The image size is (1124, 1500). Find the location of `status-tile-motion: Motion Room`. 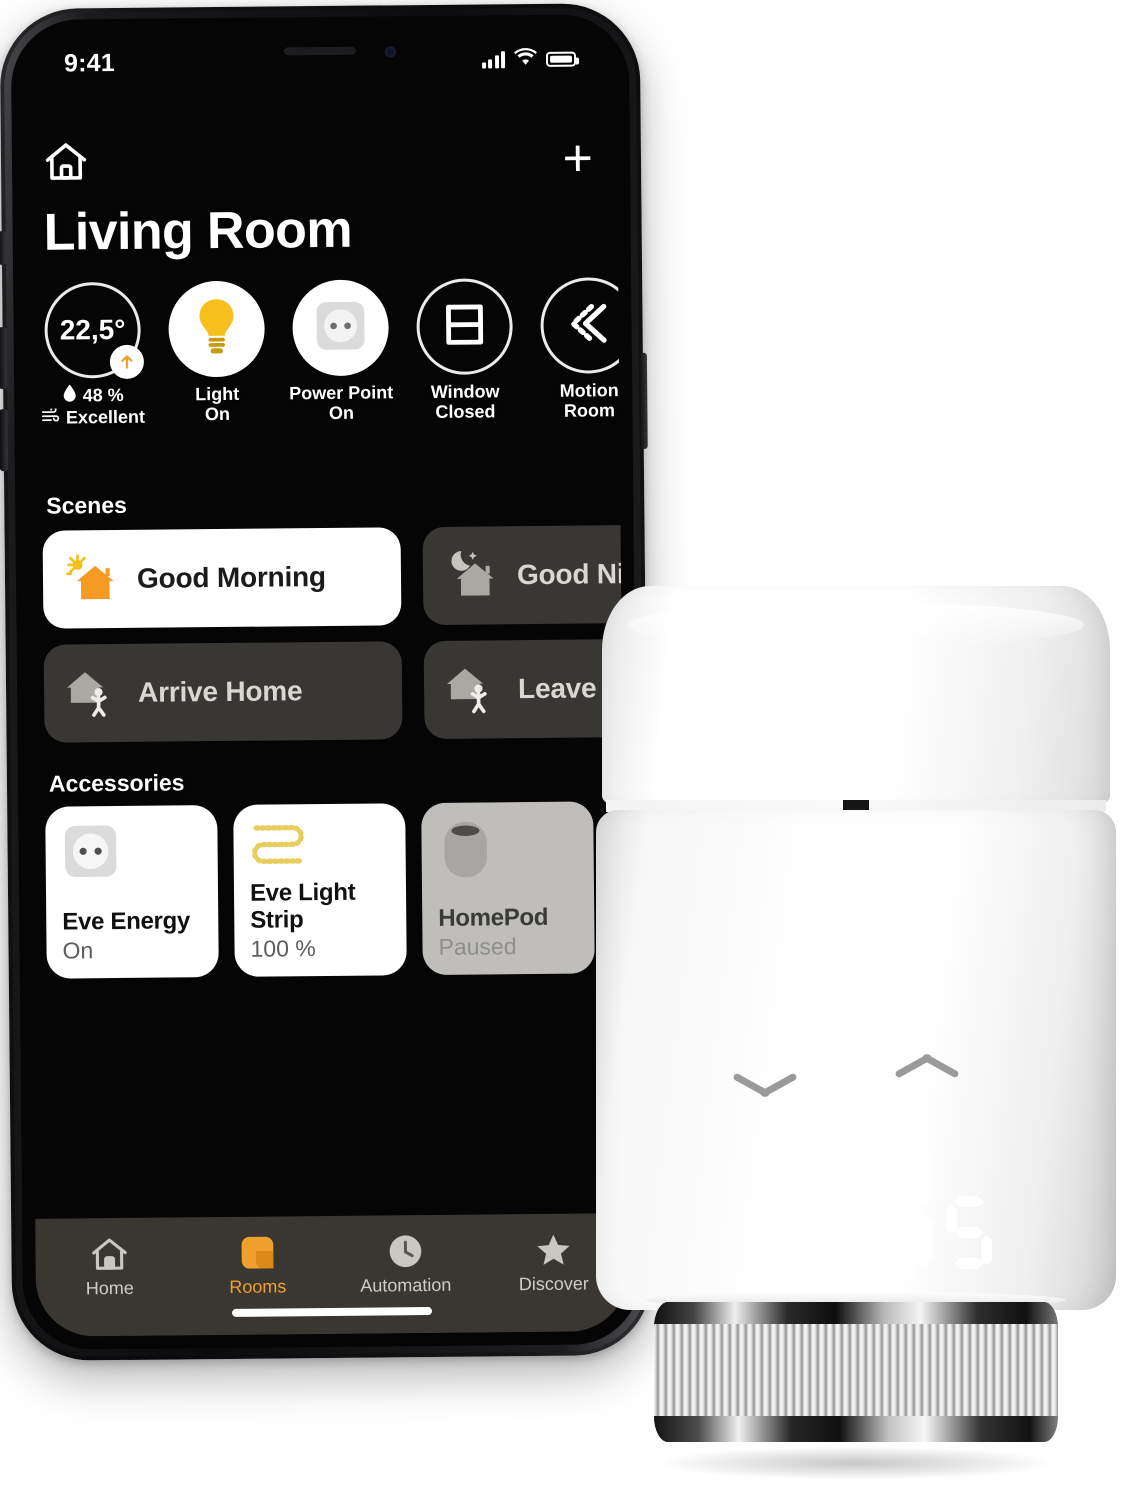

status-tile-motion: Motion Room is located at coordinates (582, 350).